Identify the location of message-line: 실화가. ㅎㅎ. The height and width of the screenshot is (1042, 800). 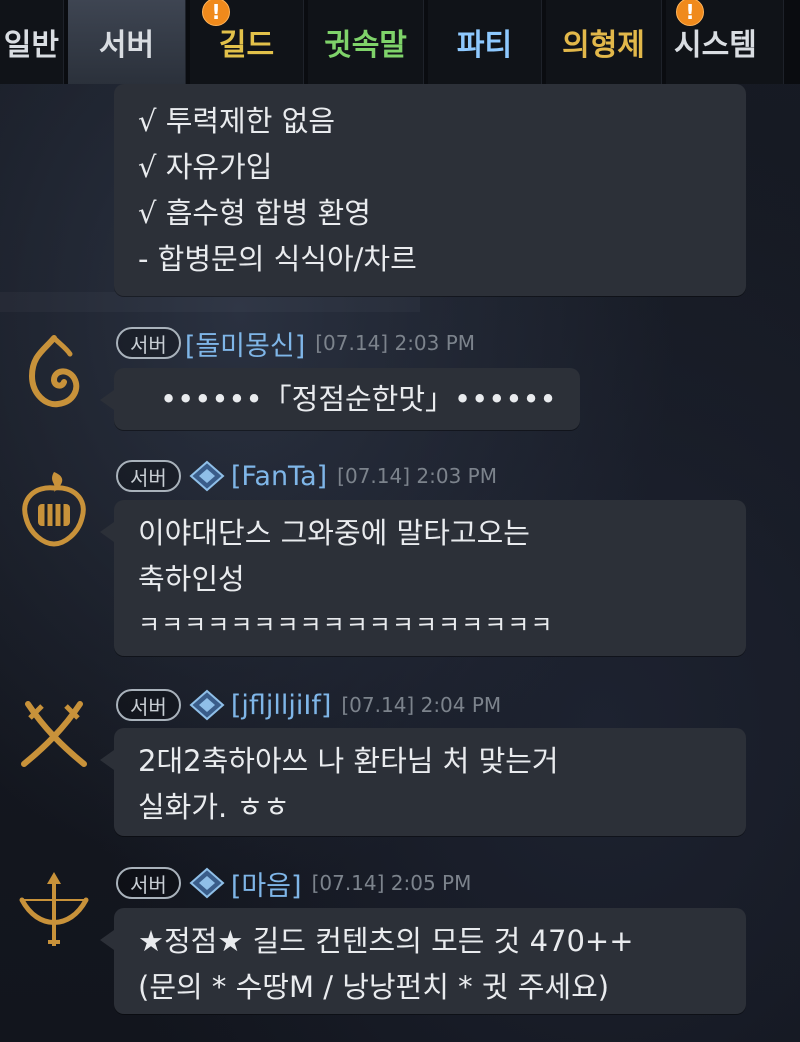
(214, 807).